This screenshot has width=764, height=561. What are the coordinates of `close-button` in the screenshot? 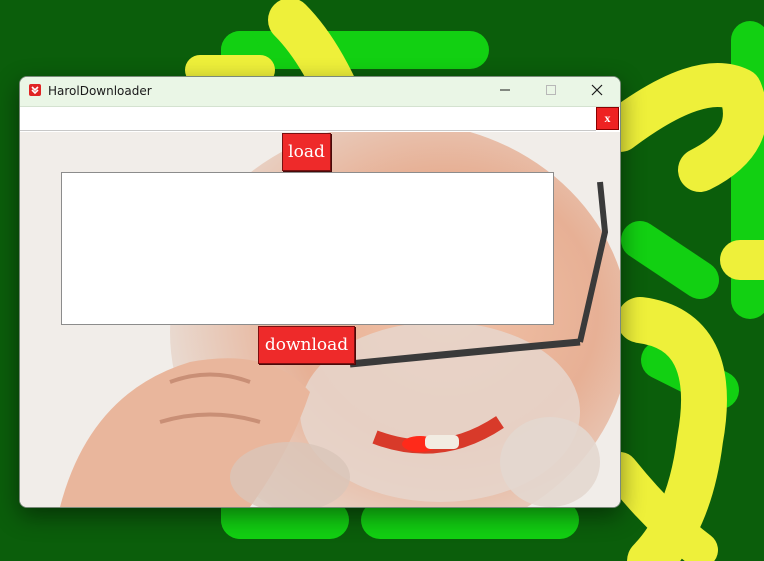 It's located at (597, 91).